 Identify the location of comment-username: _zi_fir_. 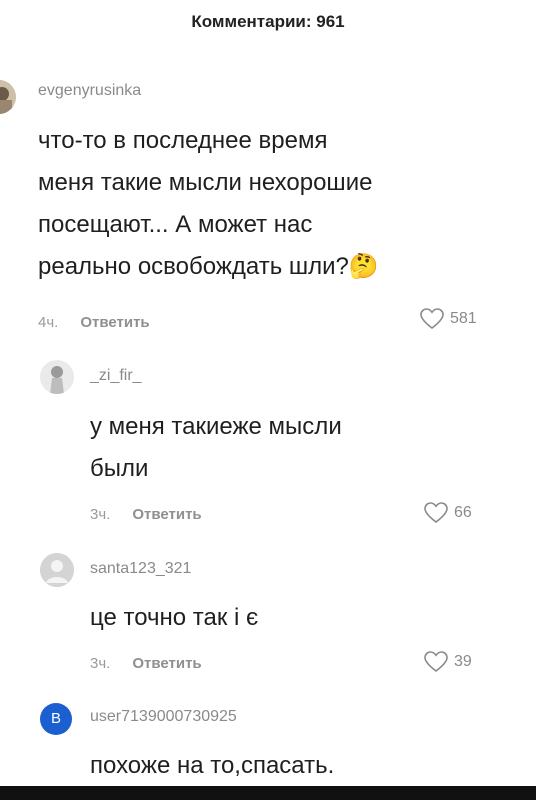
(116, 376).